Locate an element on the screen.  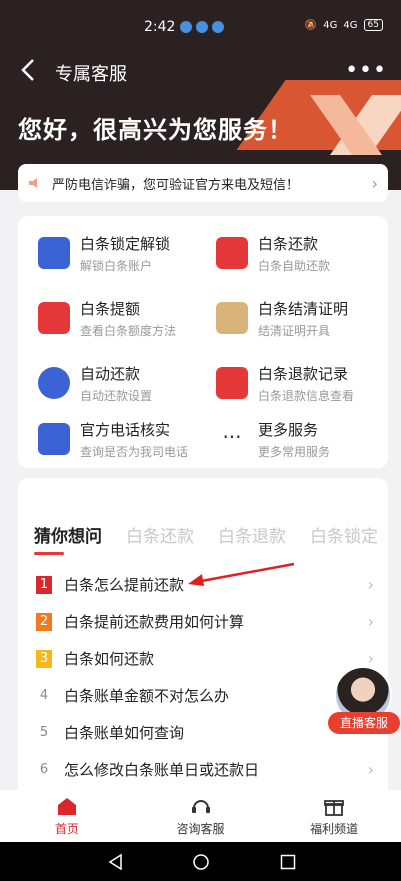
notification-icons is located at coordinates (202, 27).